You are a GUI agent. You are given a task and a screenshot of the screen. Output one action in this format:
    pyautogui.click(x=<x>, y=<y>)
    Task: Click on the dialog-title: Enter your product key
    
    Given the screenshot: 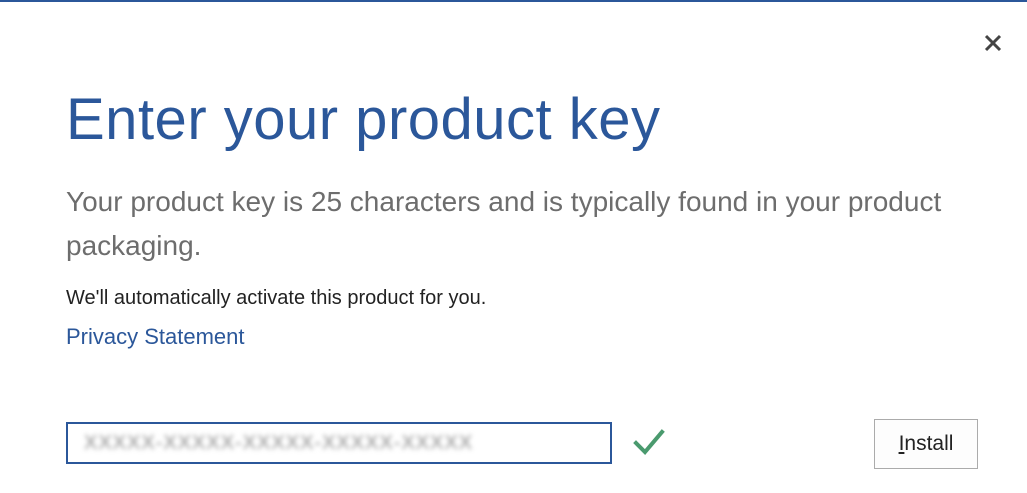 What is the action you would take?
    pyautogui.click(x=363, y=119)
    